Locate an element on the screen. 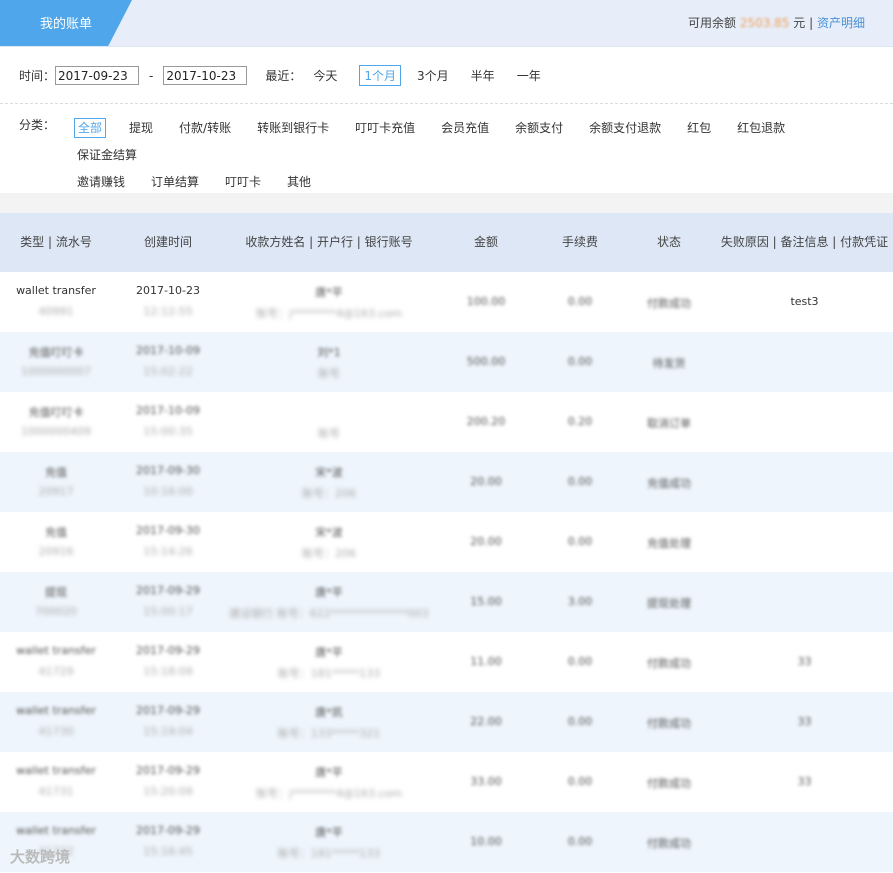 This screenshot has height=873, width=893. table-cell-date: 2017-10-09 15:00:35 is located at coordinates (168, 422).